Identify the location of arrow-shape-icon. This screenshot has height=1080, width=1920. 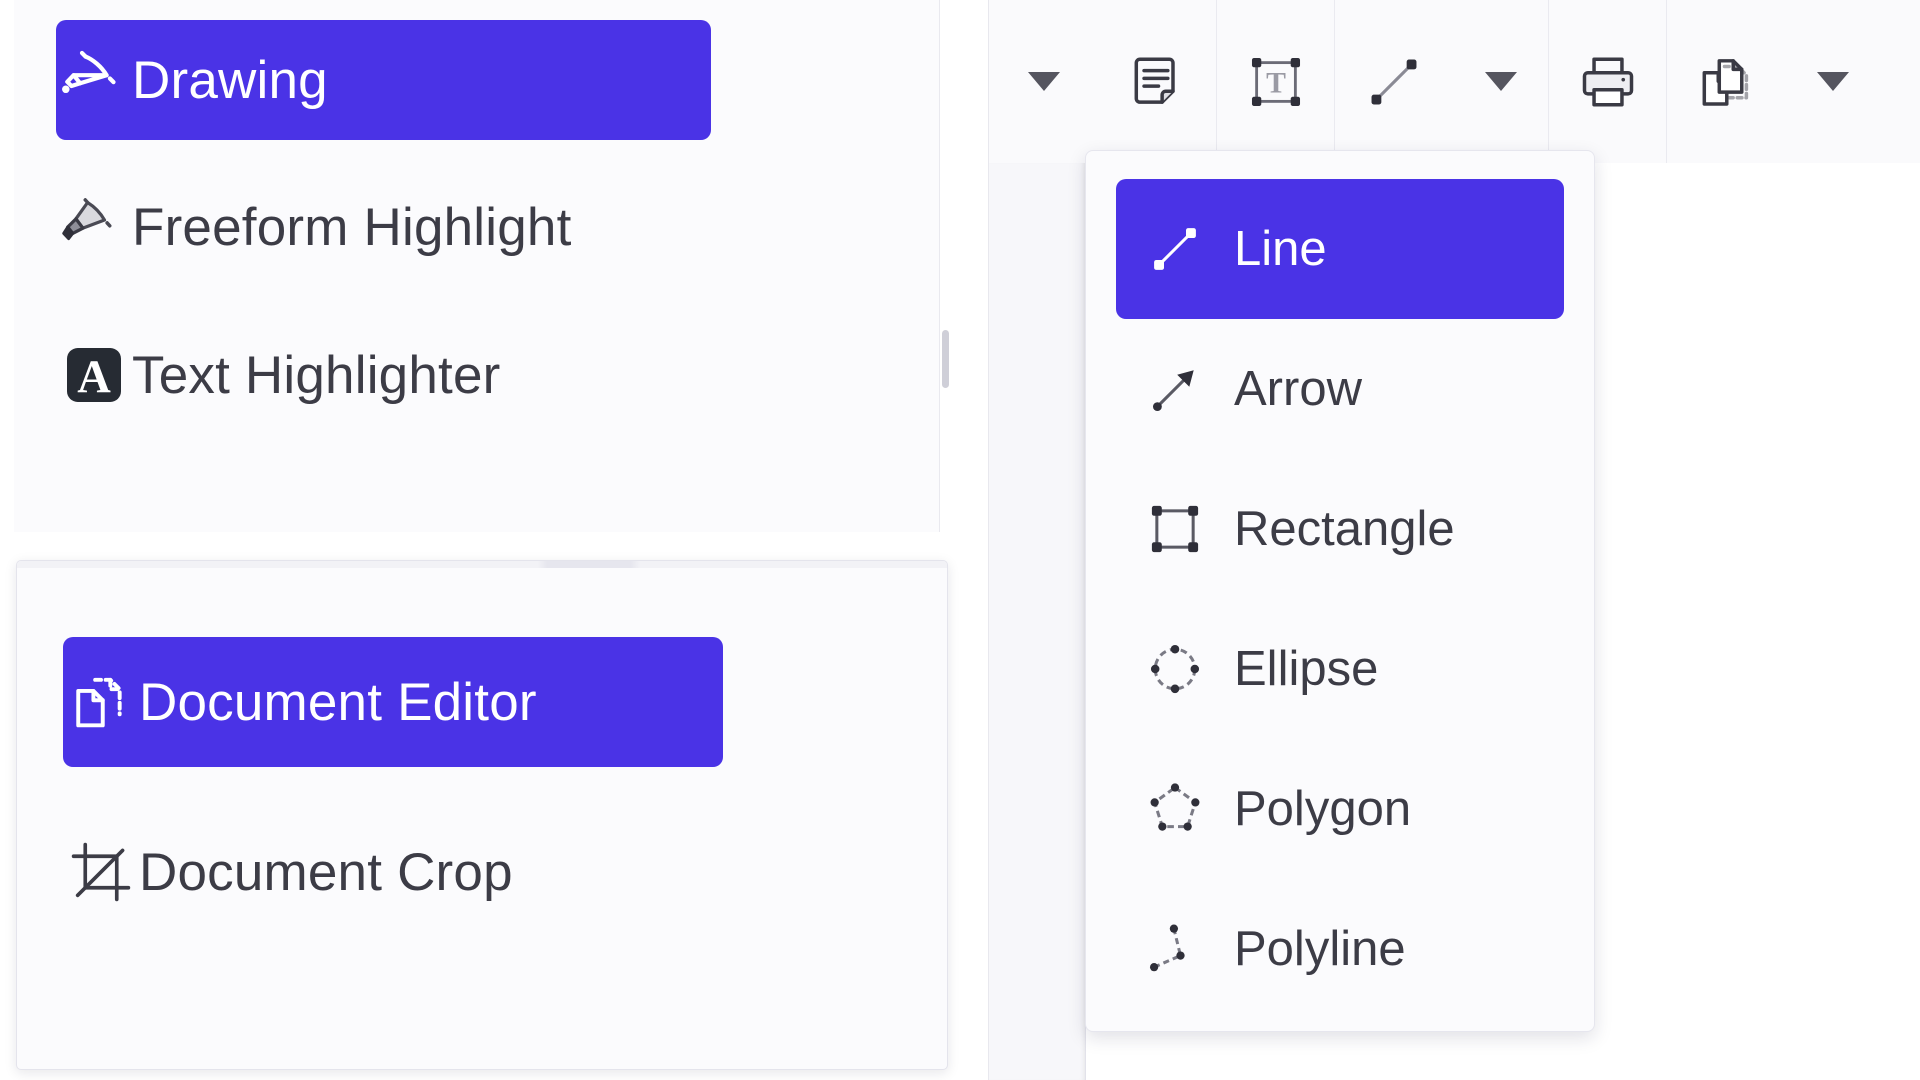
(1175, 389).